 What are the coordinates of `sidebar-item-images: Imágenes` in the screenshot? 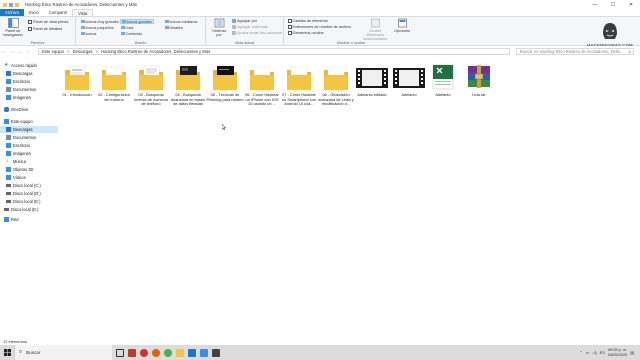 It's located at (35, 97).